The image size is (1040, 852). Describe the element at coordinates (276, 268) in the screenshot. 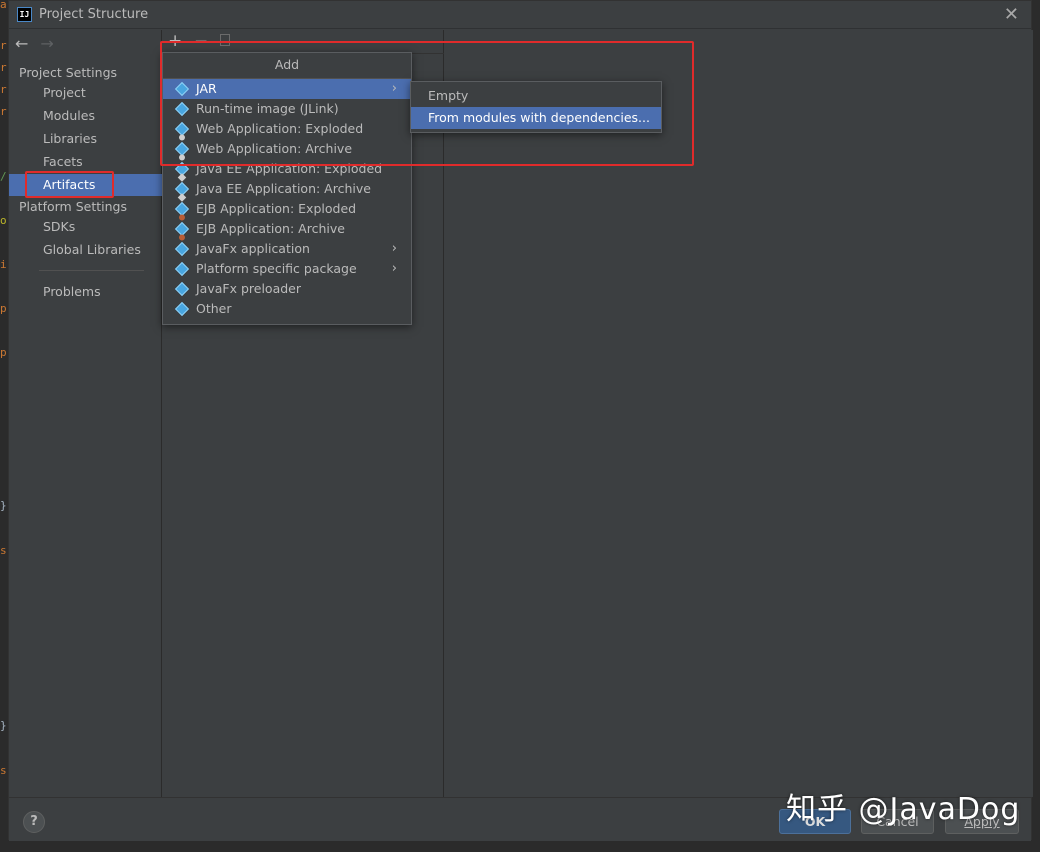

I see `menu-item-label: Platform specific package` at that location.